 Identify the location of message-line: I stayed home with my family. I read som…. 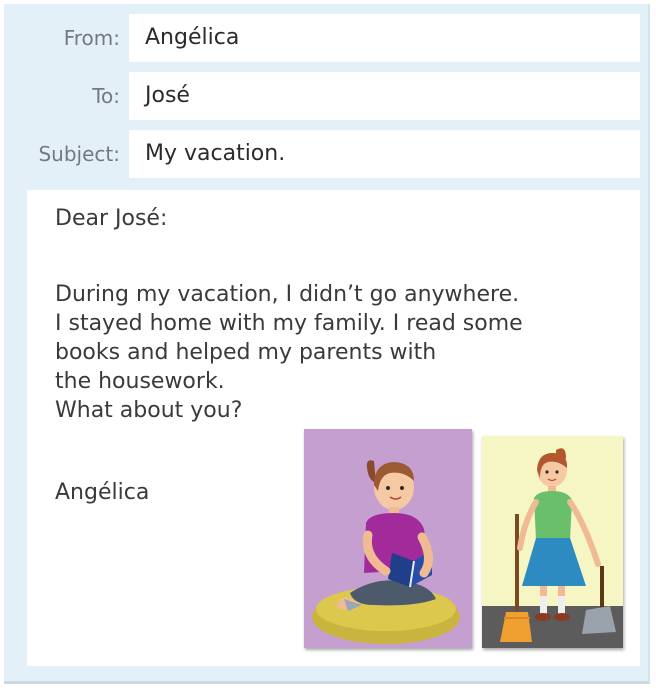
(289, 323).